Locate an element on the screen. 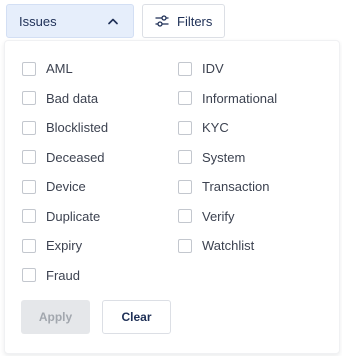 The width and height of the screenshot is (342, 356). issues-dropdown-button: Issues is located at coordinates (70, 21).